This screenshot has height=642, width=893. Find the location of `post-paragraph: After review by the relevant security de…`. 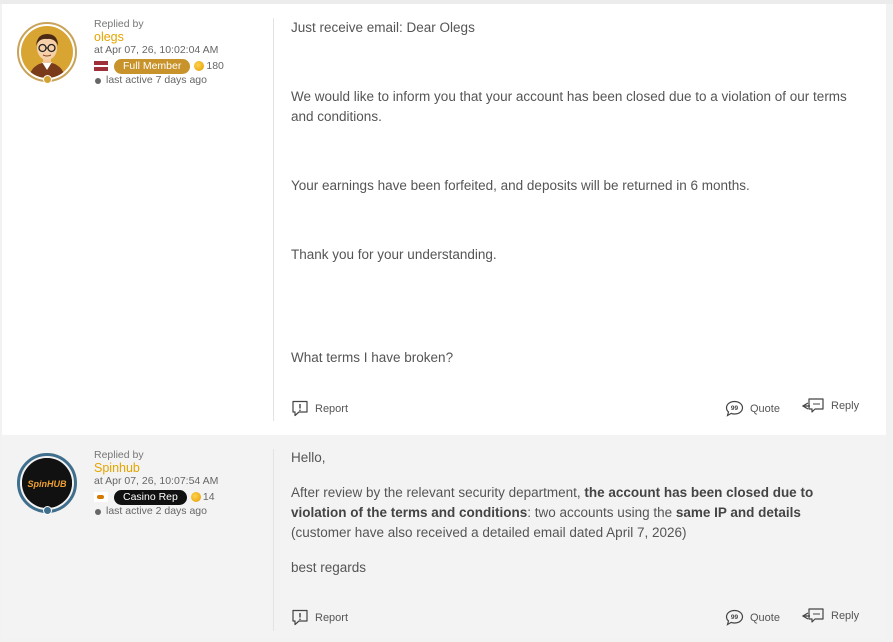

post-paragraph: After review by the relevant security de… is located at coordinates (576, 513).